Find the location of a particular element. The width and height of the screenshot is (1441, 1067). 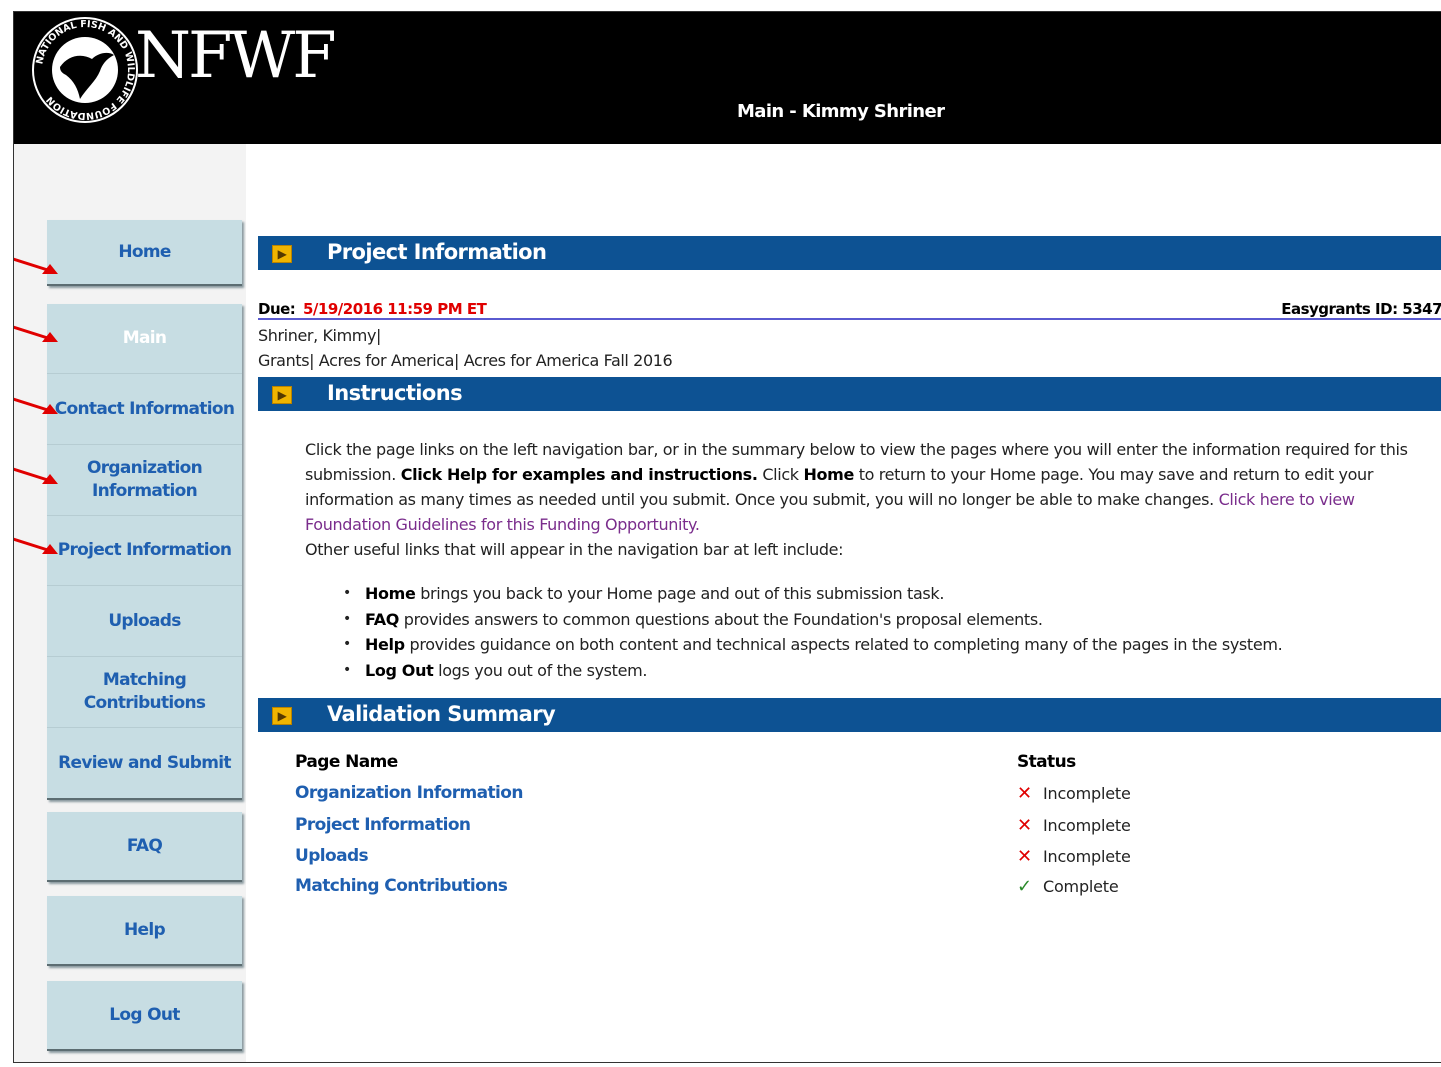

nav-project-information: Project Information is located at coordinates (144, 551).